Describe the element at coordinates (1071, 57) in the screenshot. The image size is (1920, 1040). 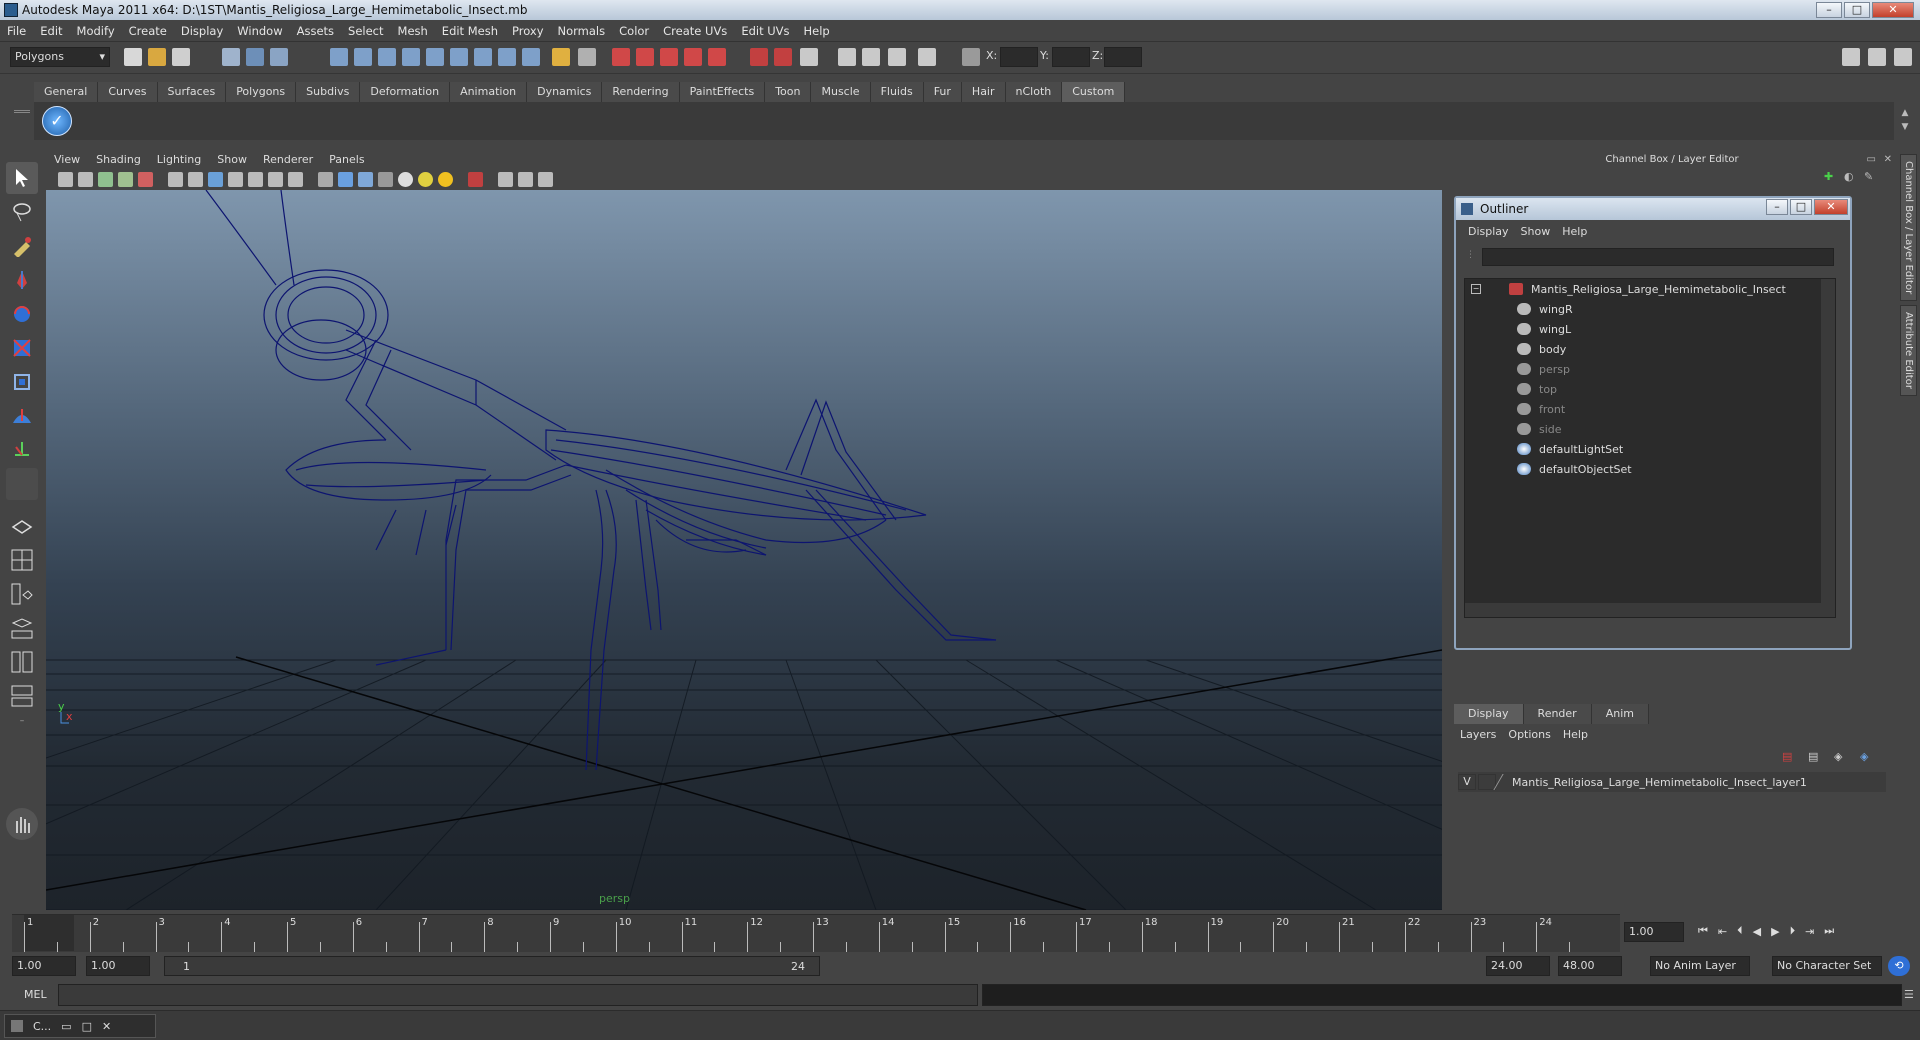
I see `y-field` at that location.